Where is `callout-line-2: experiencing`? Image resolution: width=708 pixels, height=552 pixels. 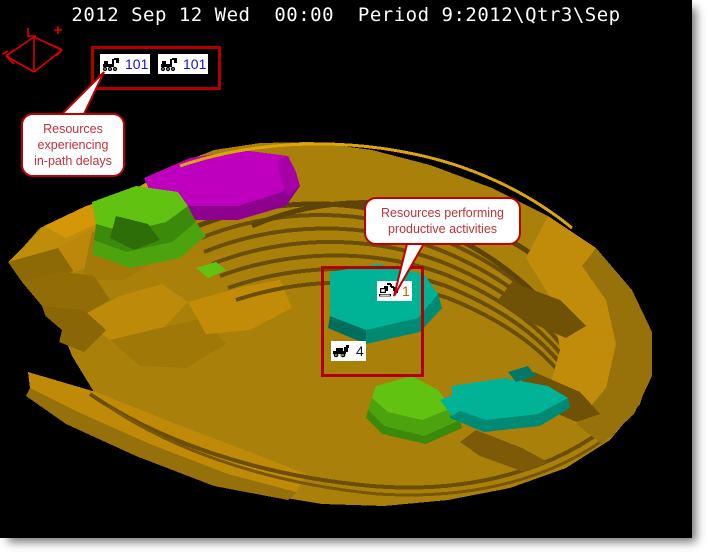 callout-line-2: experiencing is located at coordinates (73, 145).